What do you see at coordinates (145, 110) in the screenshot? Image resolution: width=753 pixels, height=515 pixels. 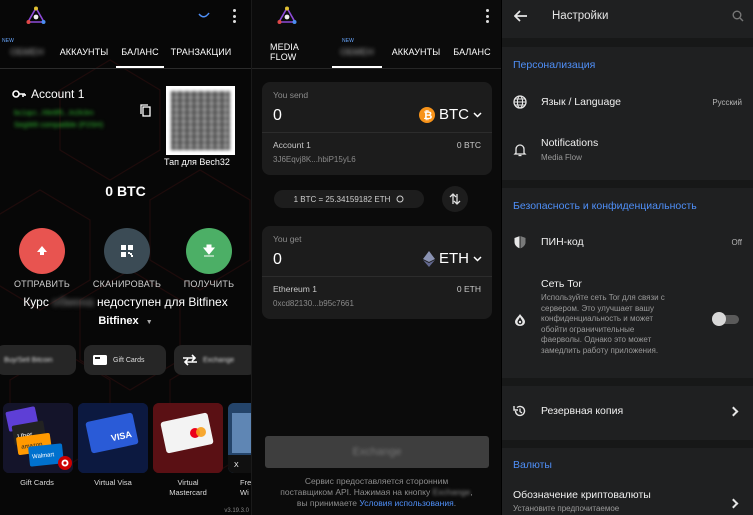 I see `copy-icon` at bounding box center [145, 110].